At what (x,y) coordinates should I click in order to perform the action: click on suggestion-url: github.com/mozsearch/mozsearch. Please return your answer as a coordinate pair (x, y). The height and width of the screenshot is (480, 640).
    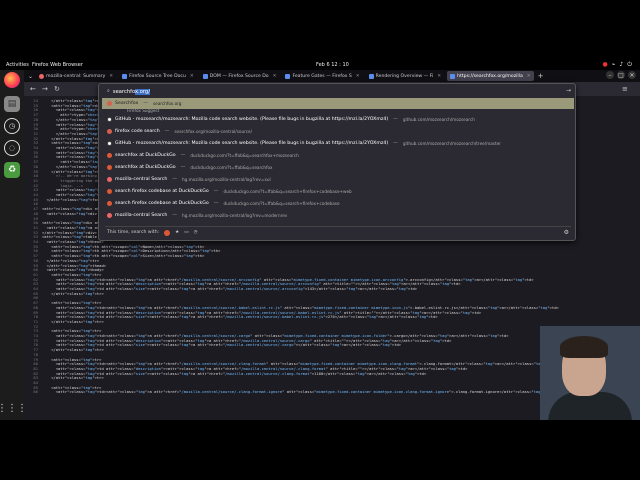
    Looking at the image, I should click on (438, 119).